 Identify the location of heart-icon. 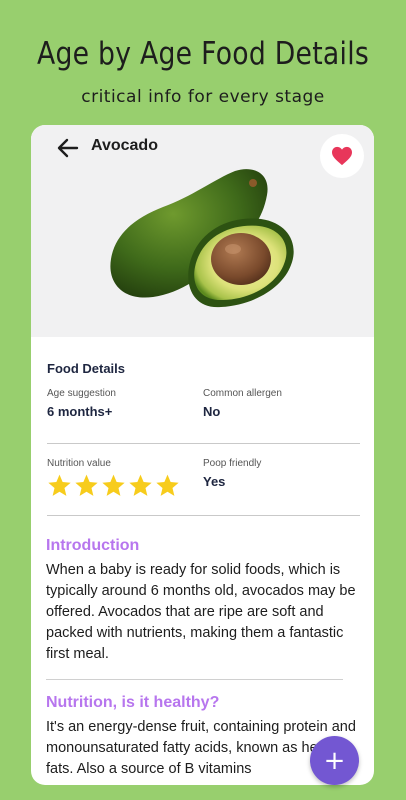
(342, 156).